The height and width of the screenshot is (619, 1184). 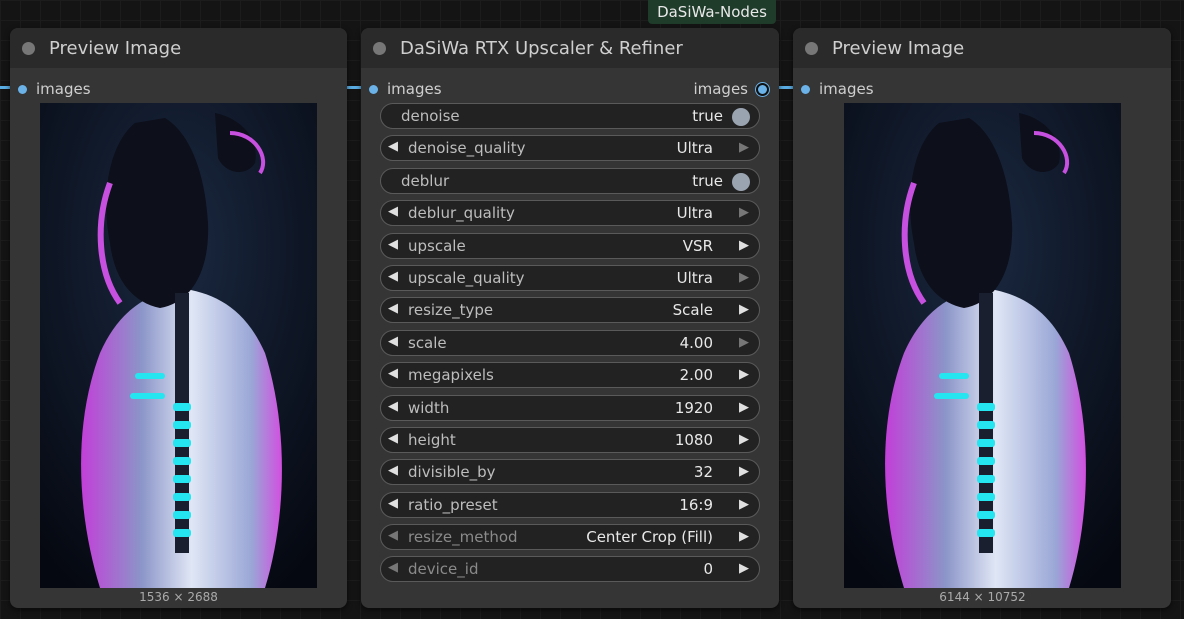 What do you see at coordinates (451, 375) in the screenshot?
I see `widget-label: megapixels` at bounding box center [451, 375].